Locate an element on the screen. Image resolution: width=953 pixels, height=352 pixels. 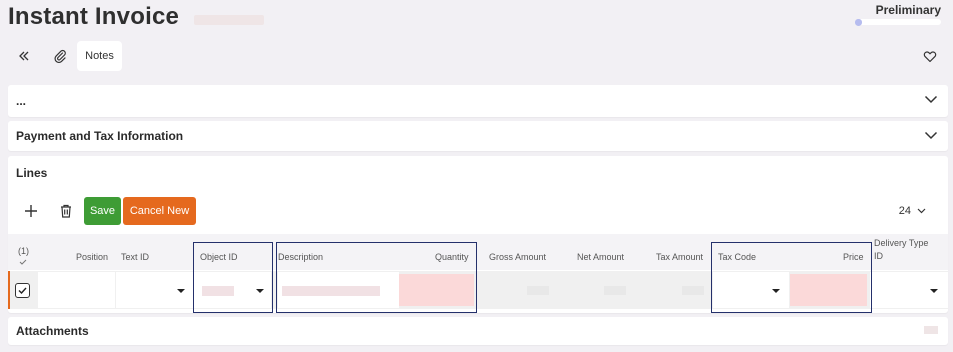
position-input is located at coordinates (76, 290).